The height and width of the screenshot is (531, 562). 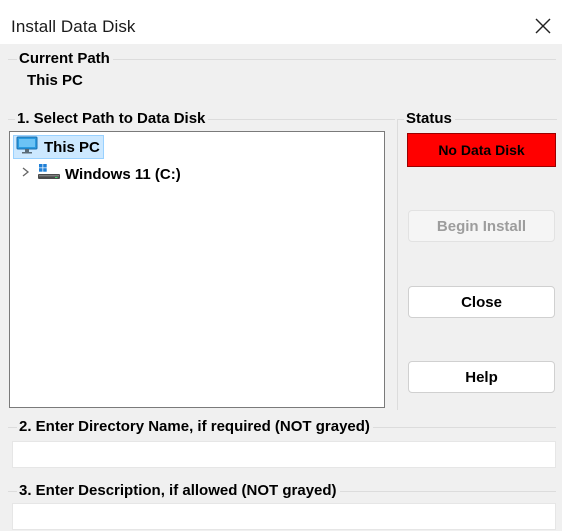 What do you see at coordinates (481, 150) in the screenshot?
I see `status-indicator: No Data Disk` at bounding box center [481, 150].